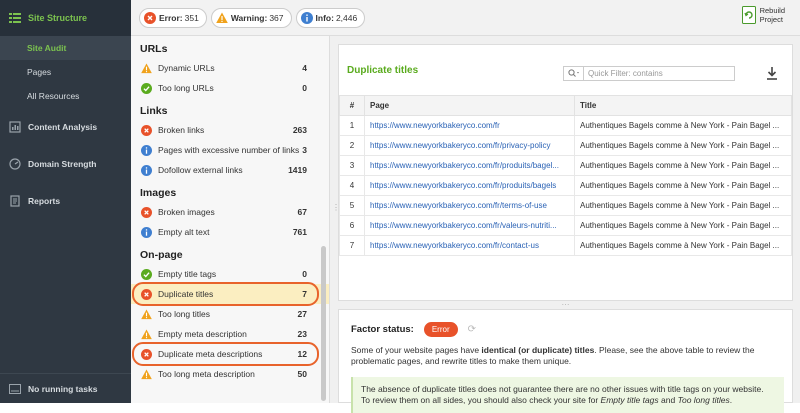  Describe the element at coordinates (15, 163) in the screenshot. I see `speedometer-icon` at that location.